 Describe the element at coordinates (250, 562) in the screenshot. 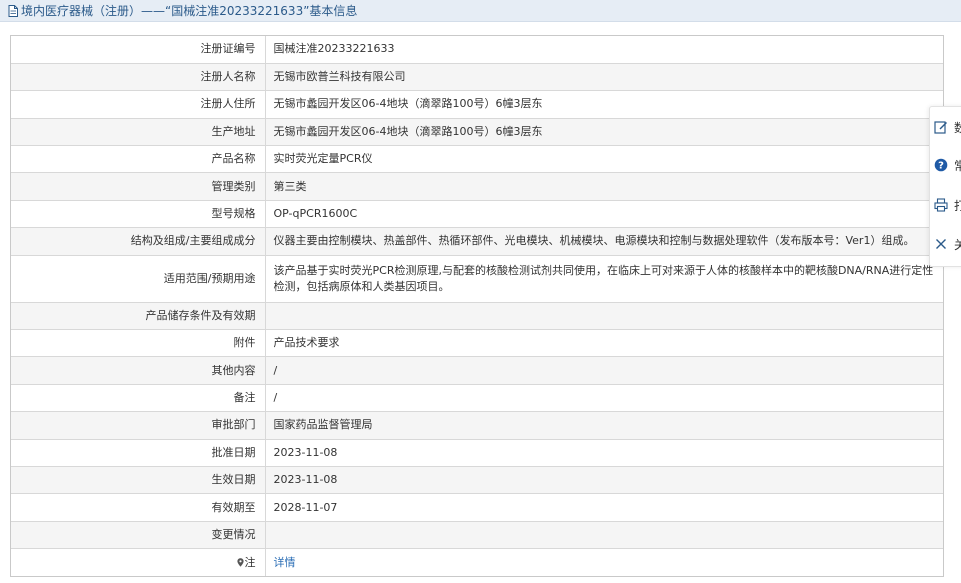

I see `row-label: 注` at that location.